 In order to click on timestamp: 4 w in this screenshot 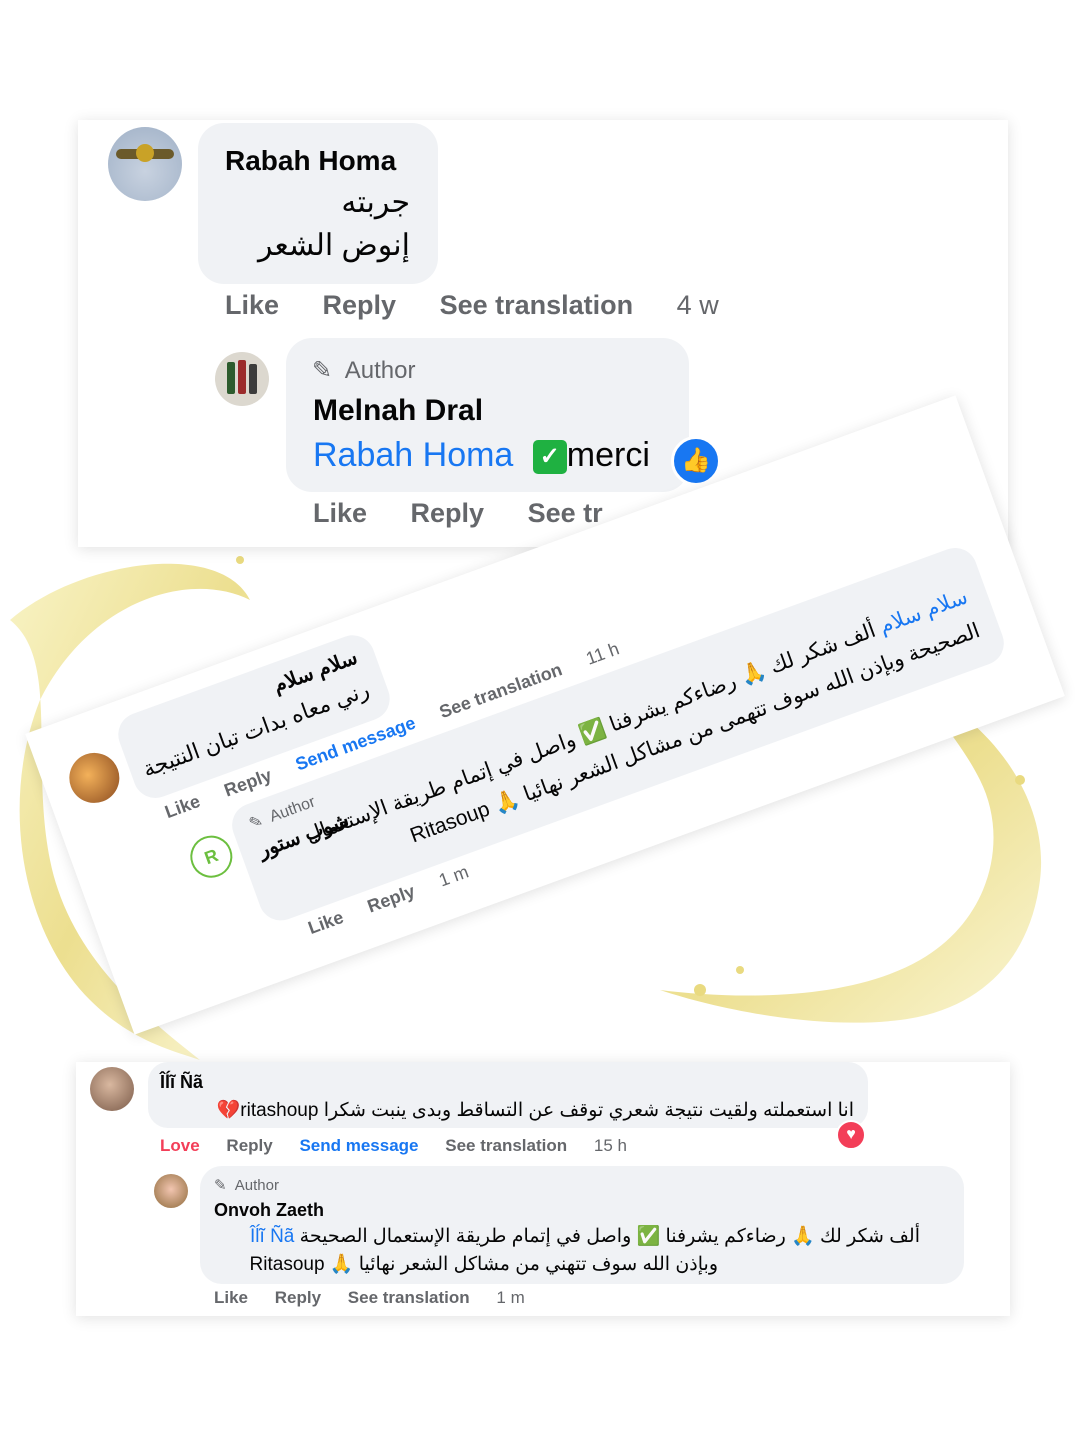, I will do `click(697, 305)`.